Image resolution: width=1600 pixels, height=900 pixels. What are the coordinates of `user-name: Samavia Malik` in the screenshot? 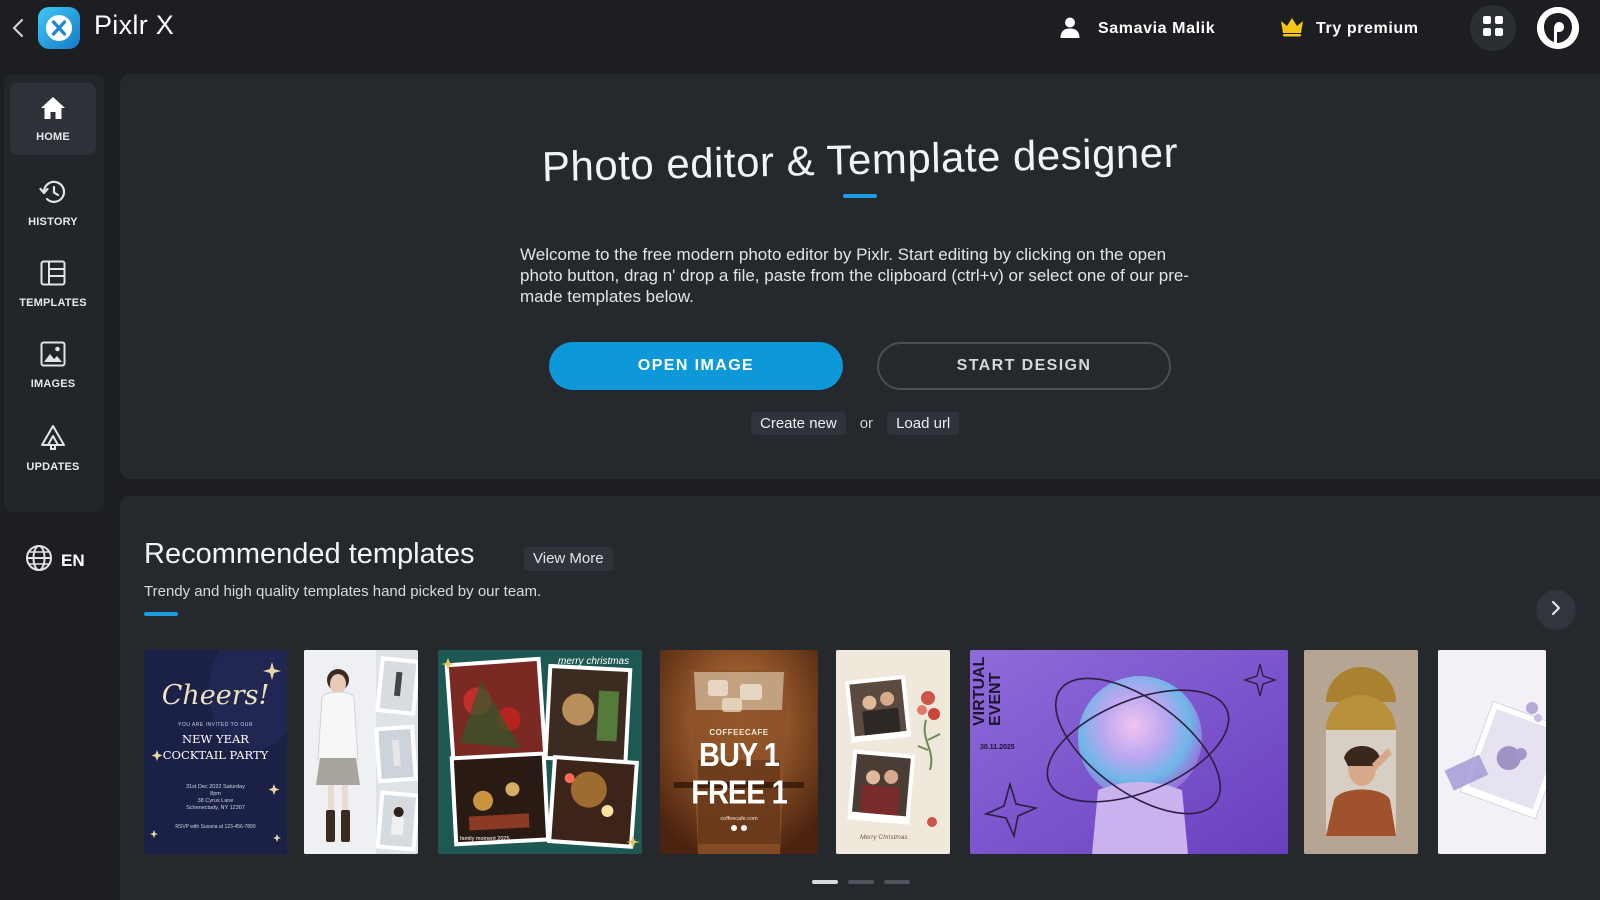 It's located at (1157, 28).